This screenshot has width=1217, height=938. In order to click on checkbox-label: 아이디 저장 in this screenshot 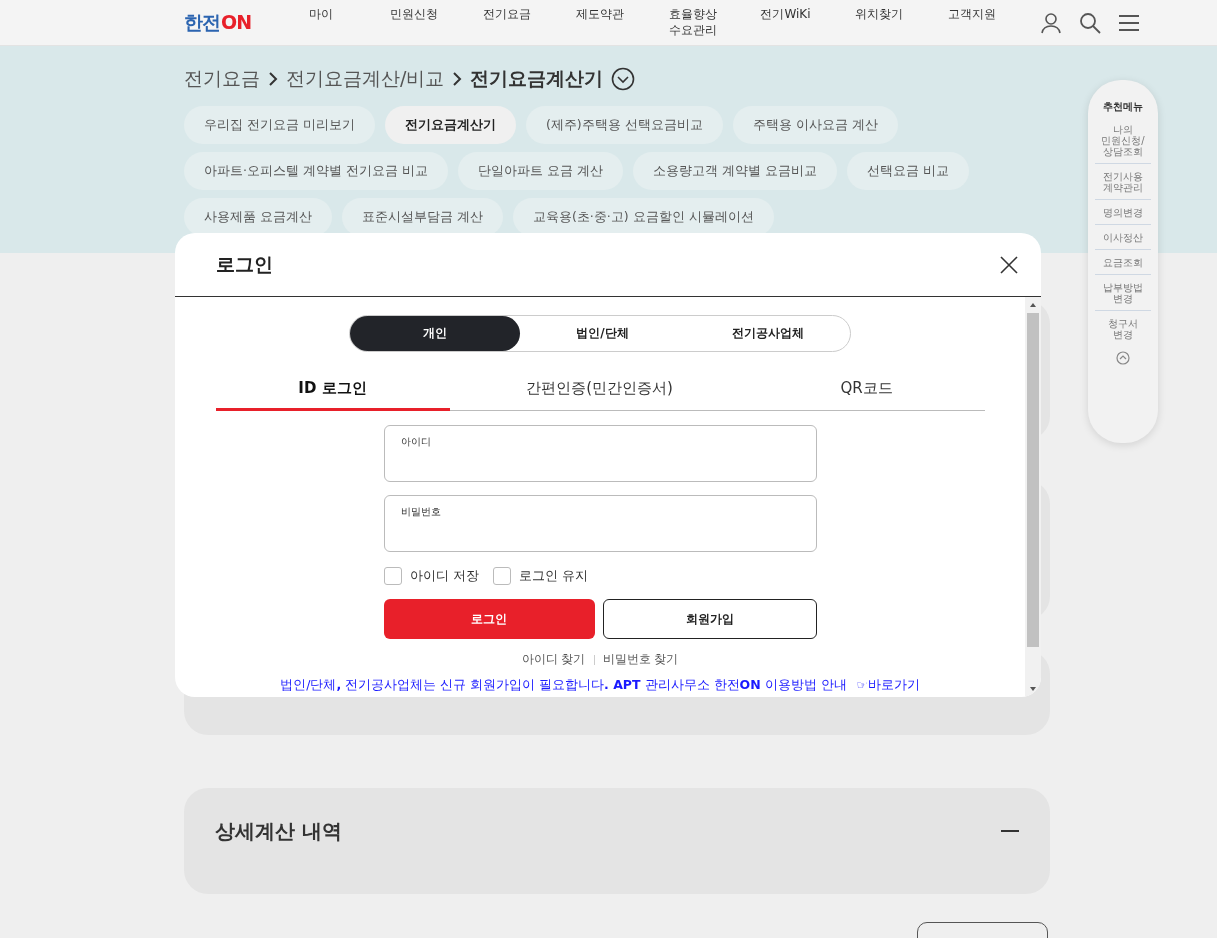, I will do `click(444, 576)`.